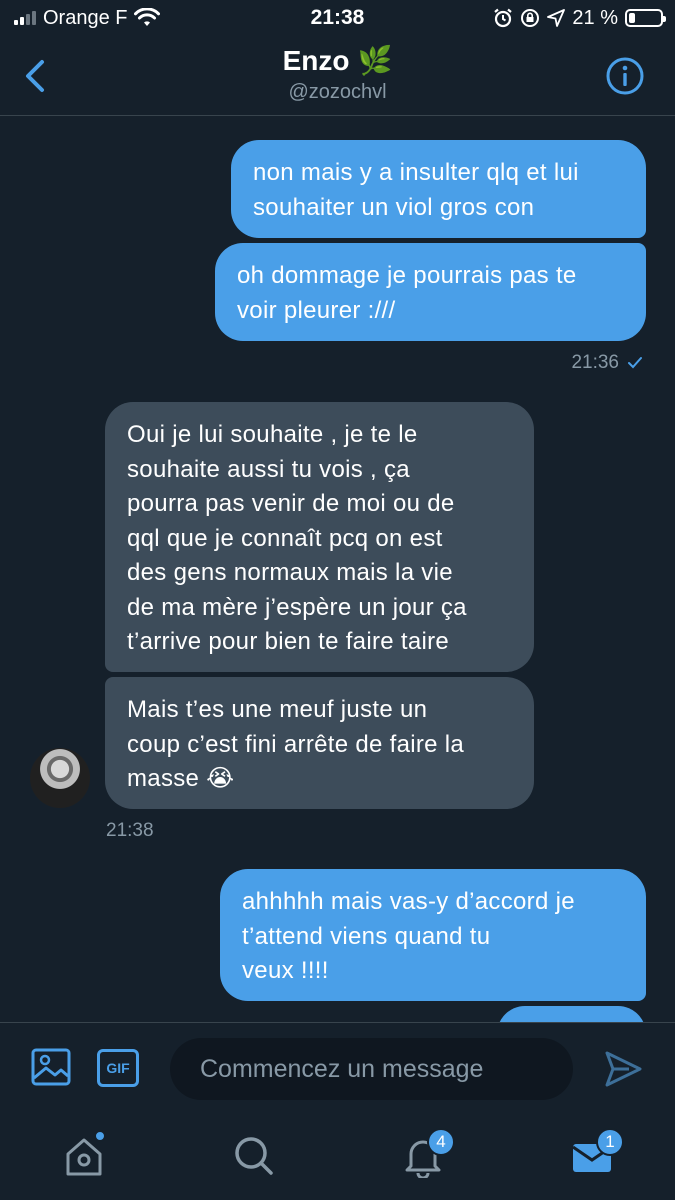  Describe the element at coordinates (60, 778) in the screenshot. I see `avatar` at that location.